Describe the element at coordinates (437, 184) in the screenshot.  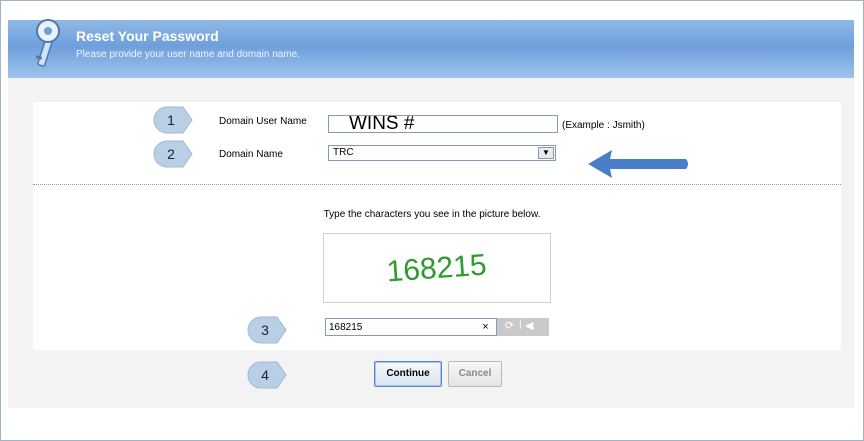
I see `section-divider` at that location.